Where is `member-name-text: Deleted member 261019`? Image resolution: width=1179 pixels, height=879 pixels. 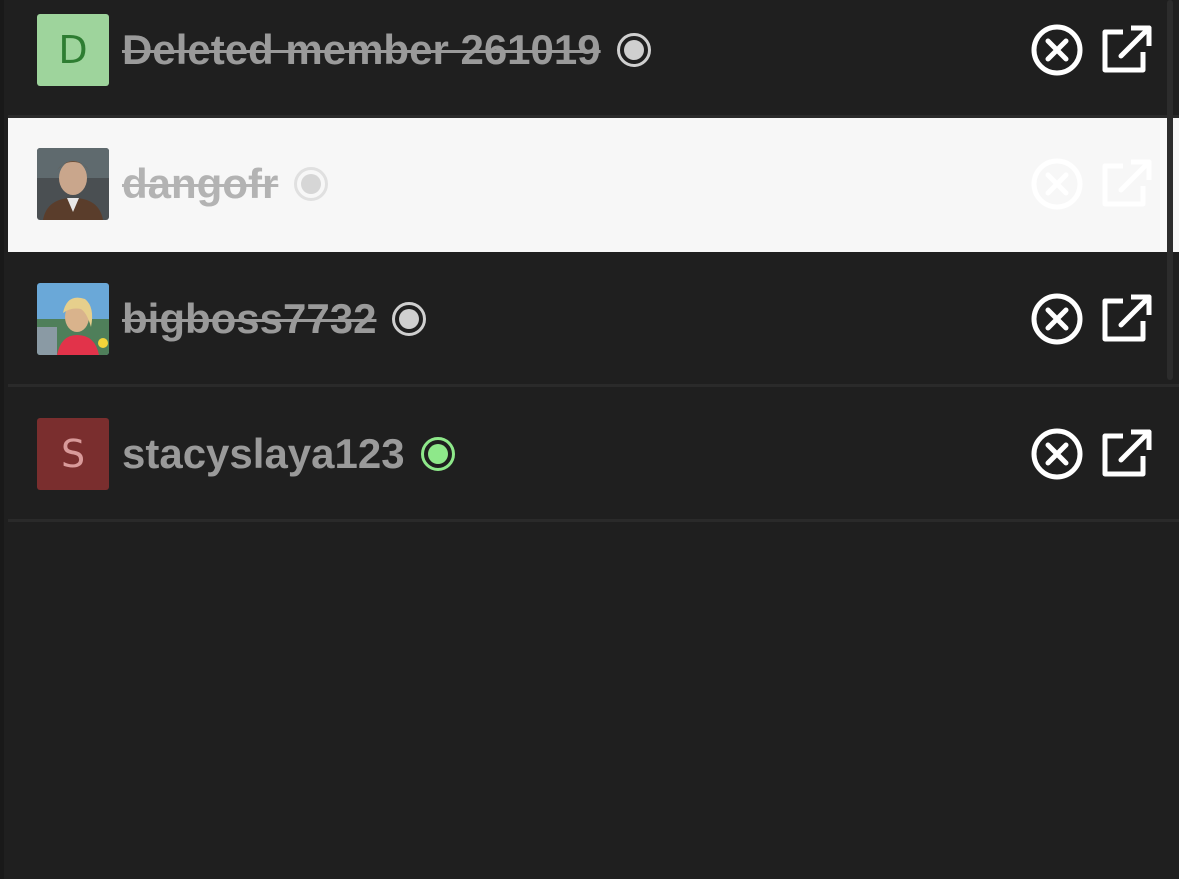
member-name-text: Deleted member 261019 is located at coordinates (361, 49).